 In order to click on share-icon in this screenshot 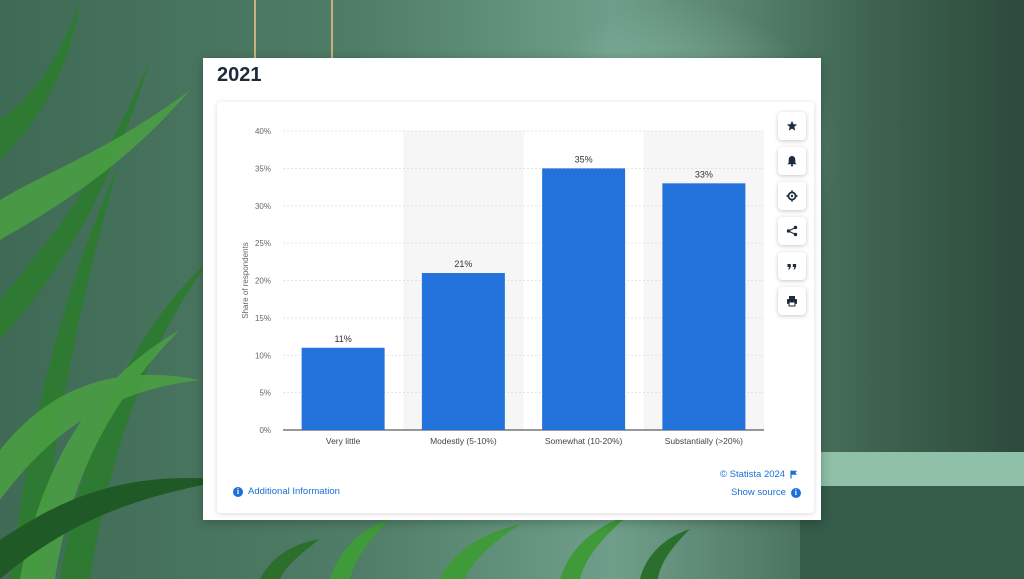, I will do `click(792, 231)`.